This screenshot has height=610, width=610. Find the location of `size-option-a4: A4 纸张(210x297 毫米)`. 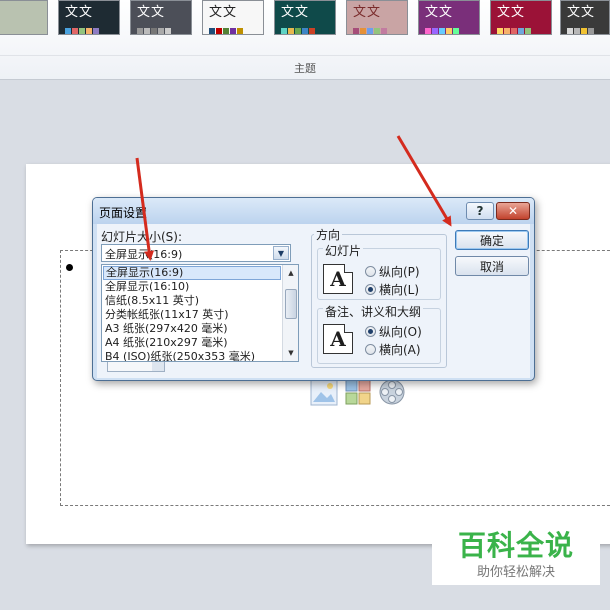

size-option-a4: A4 纸张(210x297 毫米) is located at coordinates (192, 343).